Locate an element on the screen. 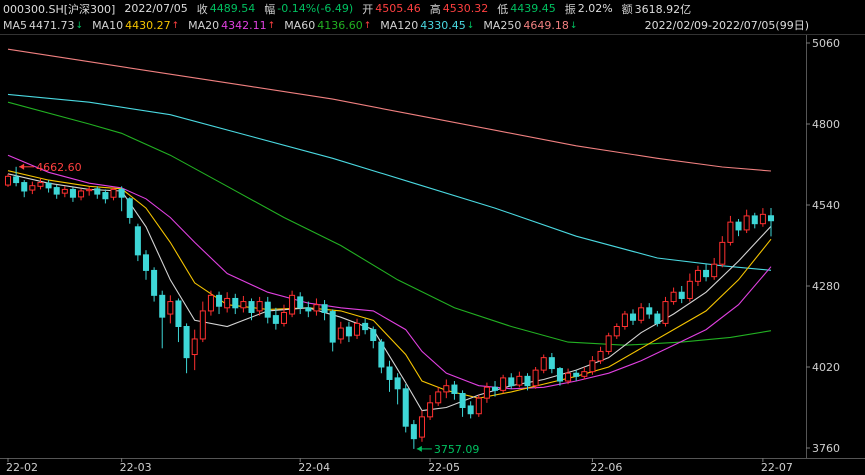 The height and width of the screenshot is (475, 865). y-tick-label: 4800 is located at coordinates (826, 124).